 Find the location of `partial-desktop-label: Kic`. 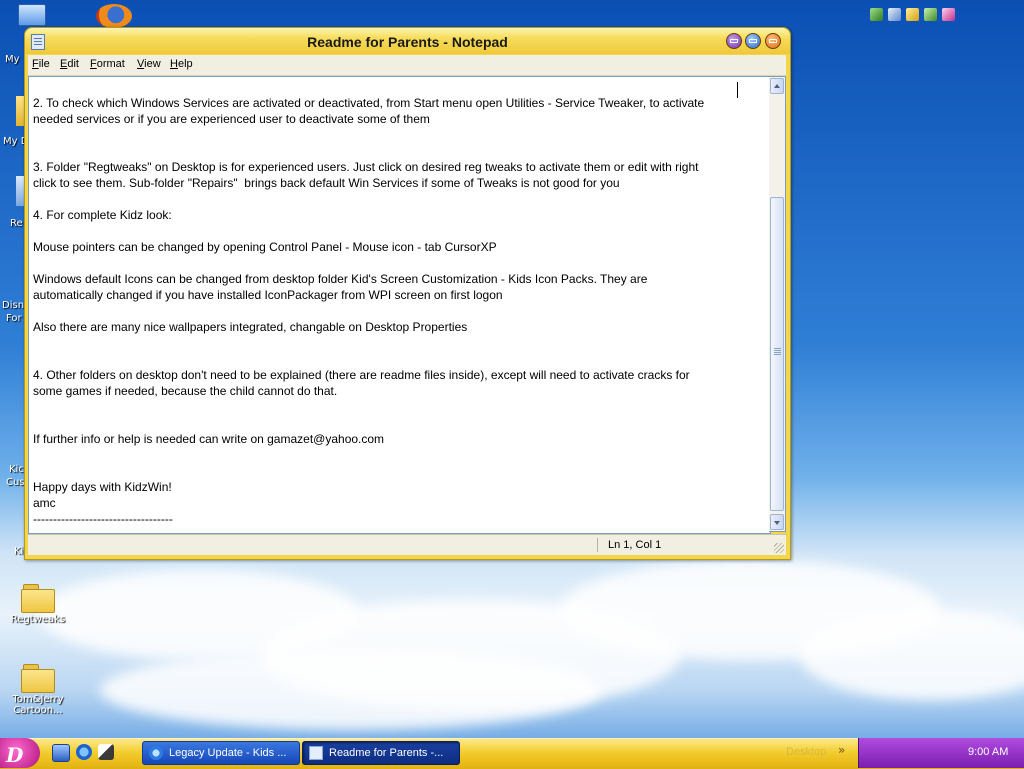

partial-desktop-label: Kic is located at coordinates (16, 469).